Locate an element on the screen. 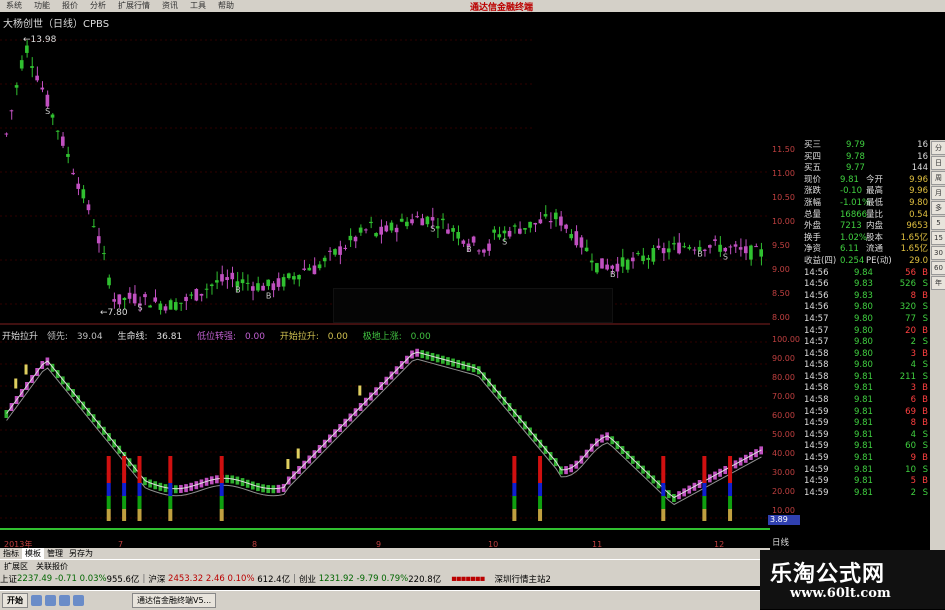  menu-tools: 工具 is located at coordinates (198, 6).